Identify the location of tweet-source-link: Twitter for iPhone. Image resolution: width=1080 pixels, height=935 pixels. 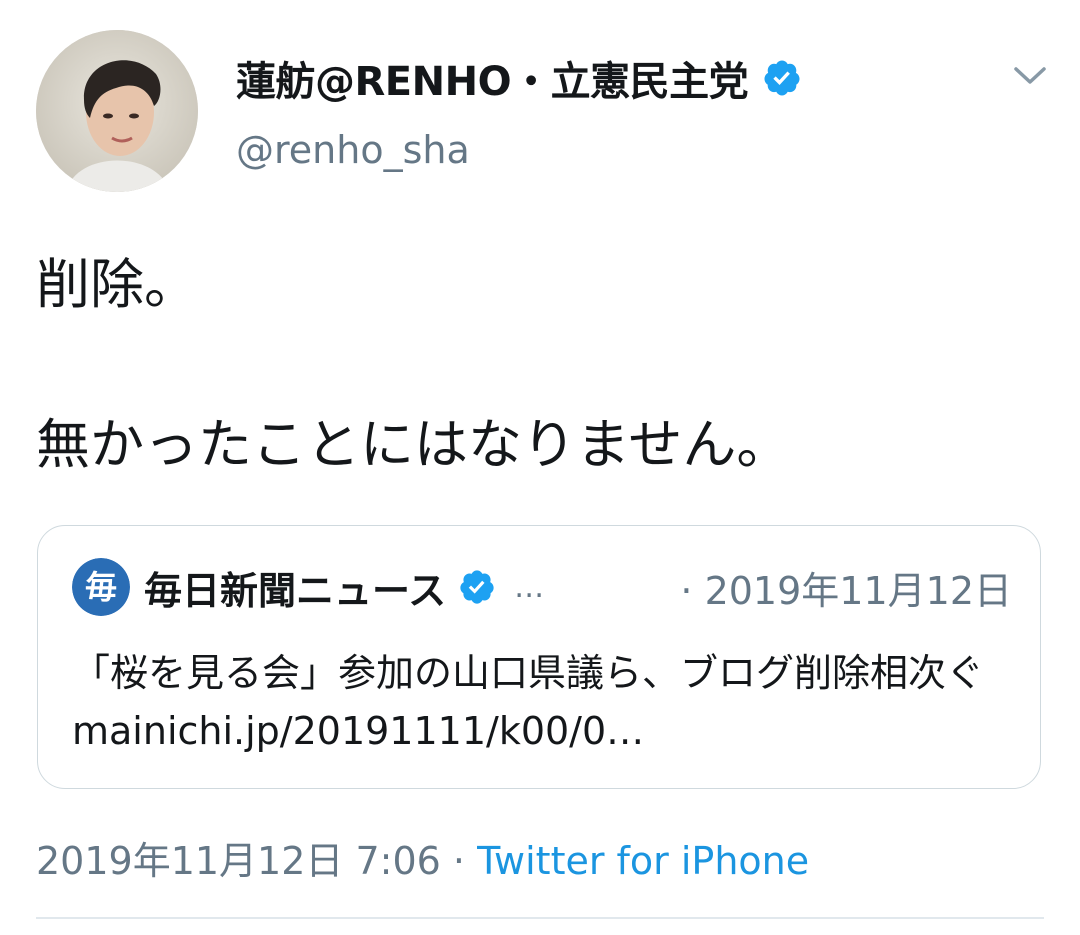
(643, 861).